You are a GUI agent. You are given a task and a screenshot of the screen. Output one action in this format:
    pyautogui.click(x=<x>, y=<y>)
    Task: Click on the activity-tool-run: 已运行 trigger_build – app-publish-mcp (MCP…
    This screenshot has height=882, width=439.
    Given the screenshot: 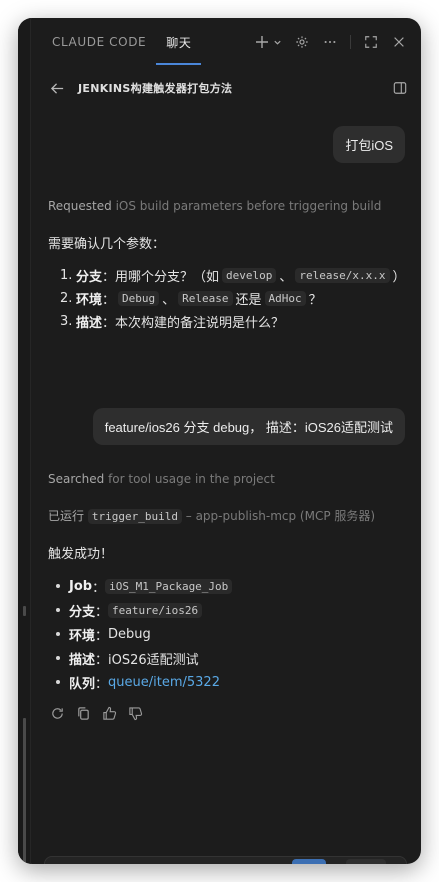 What is the action you would take?
    pyautogui.click(x=211, y=515)
    